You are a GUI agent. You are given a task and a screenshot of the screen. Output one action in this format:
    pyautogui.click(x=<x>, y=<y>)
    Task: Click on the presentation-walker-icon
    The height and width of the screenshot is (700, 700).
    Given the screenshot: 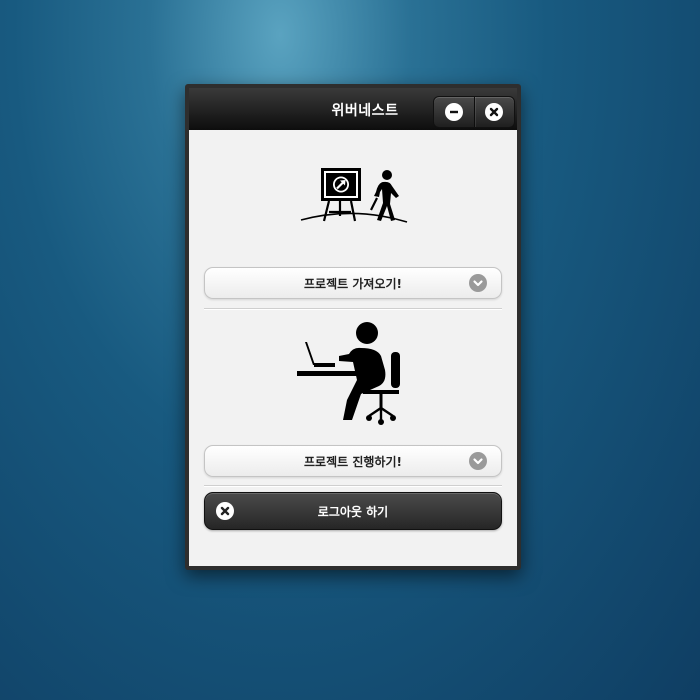 What is the action you would take?
    pyautogui.click(x=354, y=195)
    